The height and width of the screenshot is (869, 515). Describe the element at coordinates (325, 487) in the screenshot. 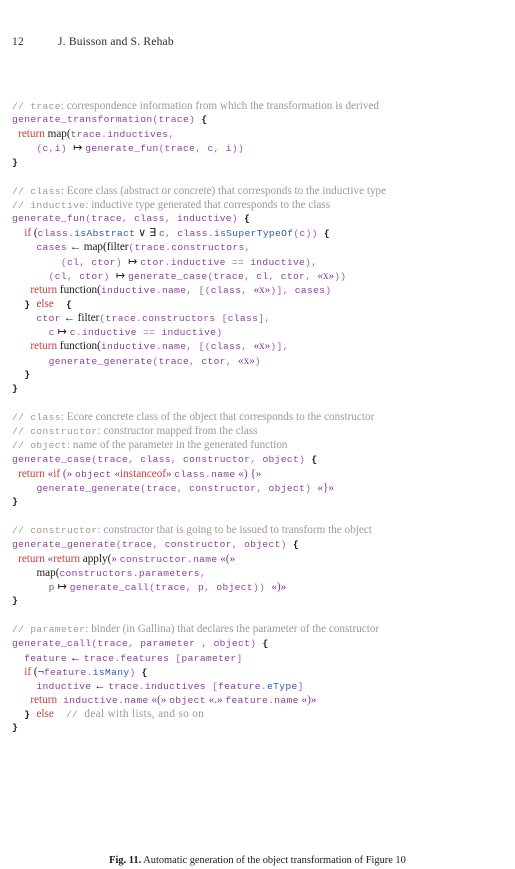

I see `token-qq: «}»` at that location.